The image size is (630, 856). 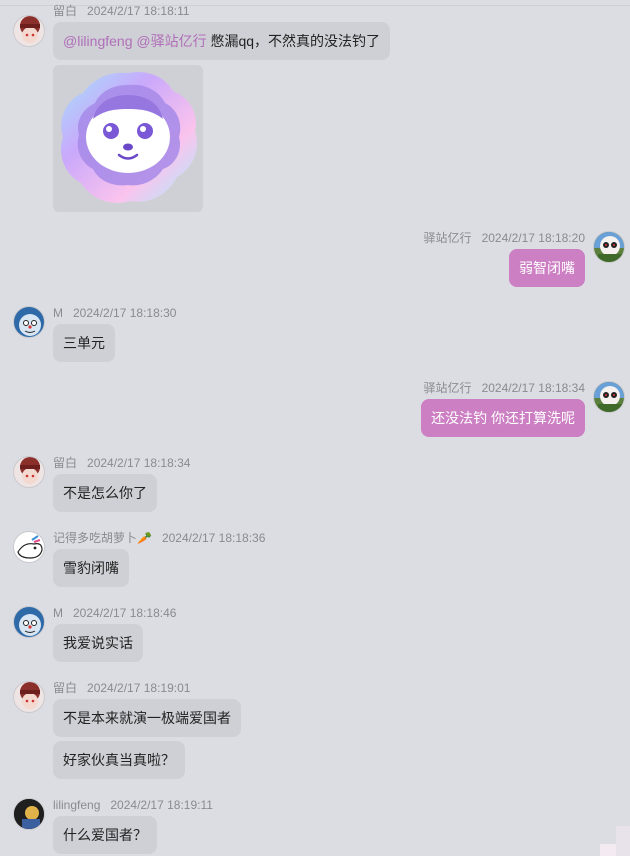 I want to click on message-text: 憋漏qq，不然真的没法钓了, so click(x=295, y=41).